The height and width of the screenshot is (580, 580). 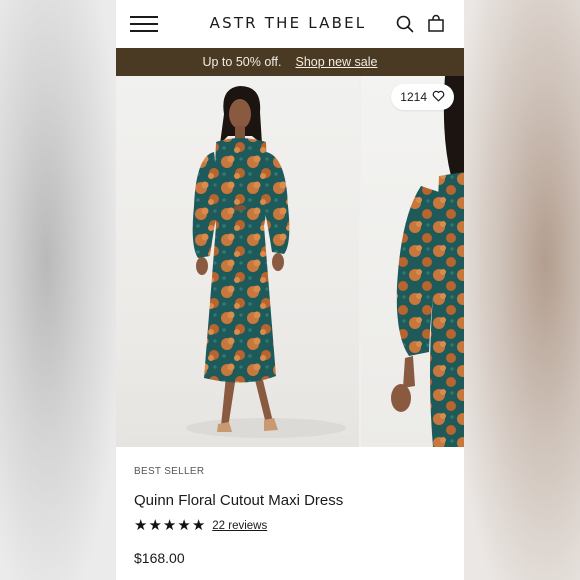 I want to click on product-image-next, so click(x=412, y=261).